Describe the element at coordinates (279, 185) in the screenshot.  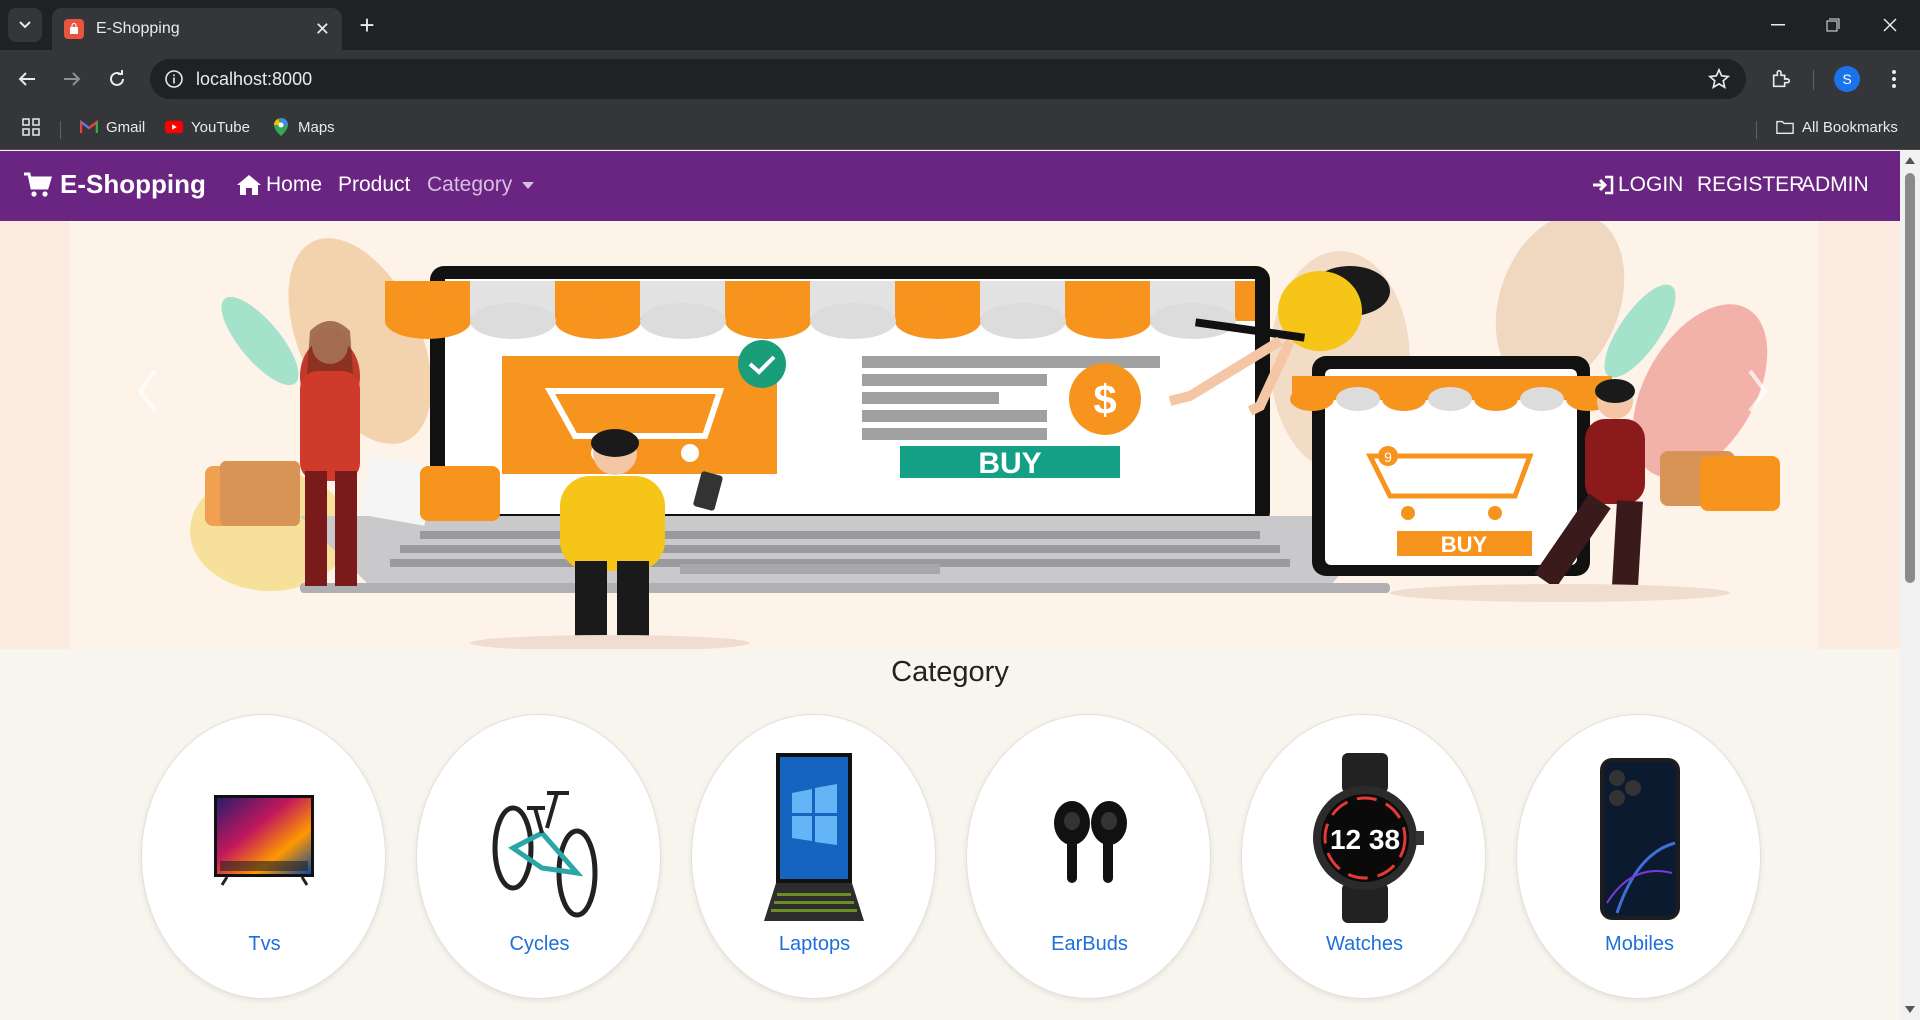
I see `nav-home-link: Home` at that location.